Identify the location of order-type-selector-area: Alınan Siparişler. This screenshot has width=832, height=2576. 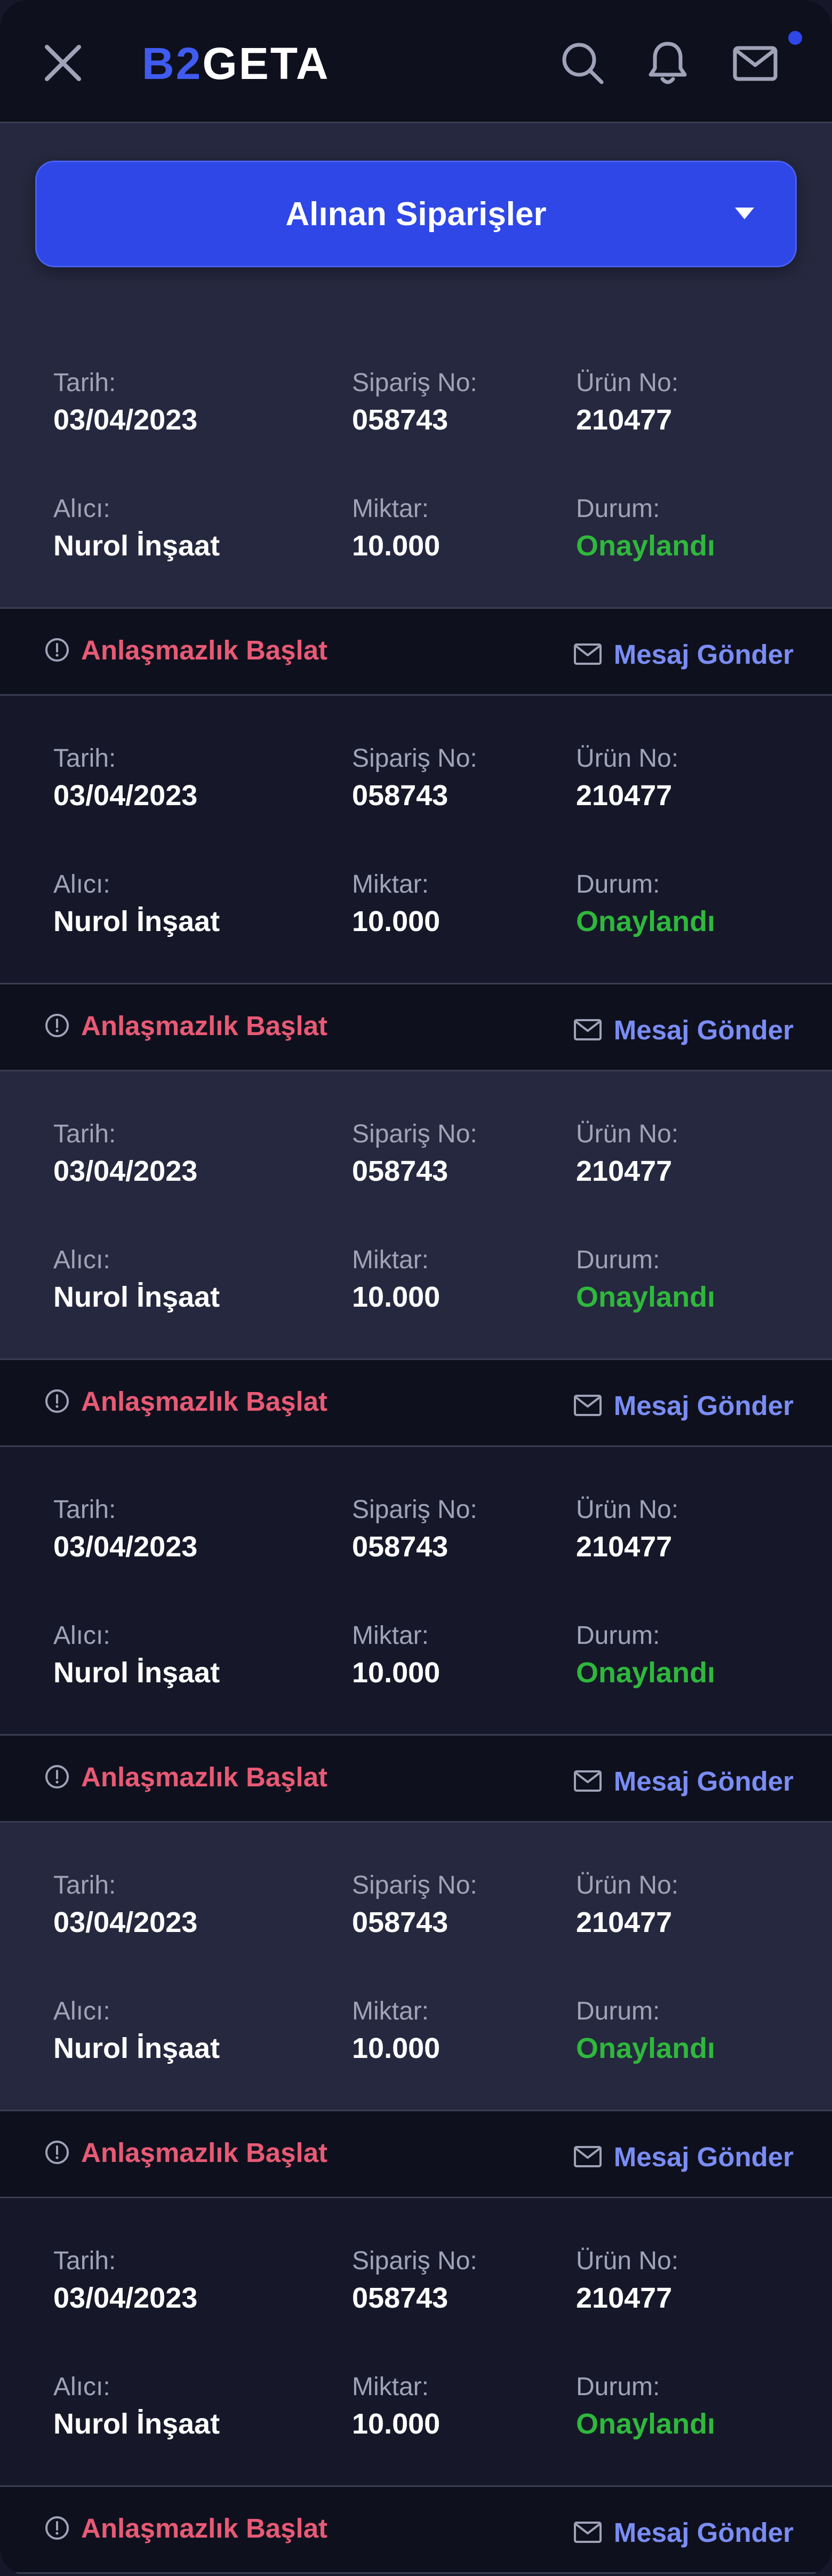
(416, 222).